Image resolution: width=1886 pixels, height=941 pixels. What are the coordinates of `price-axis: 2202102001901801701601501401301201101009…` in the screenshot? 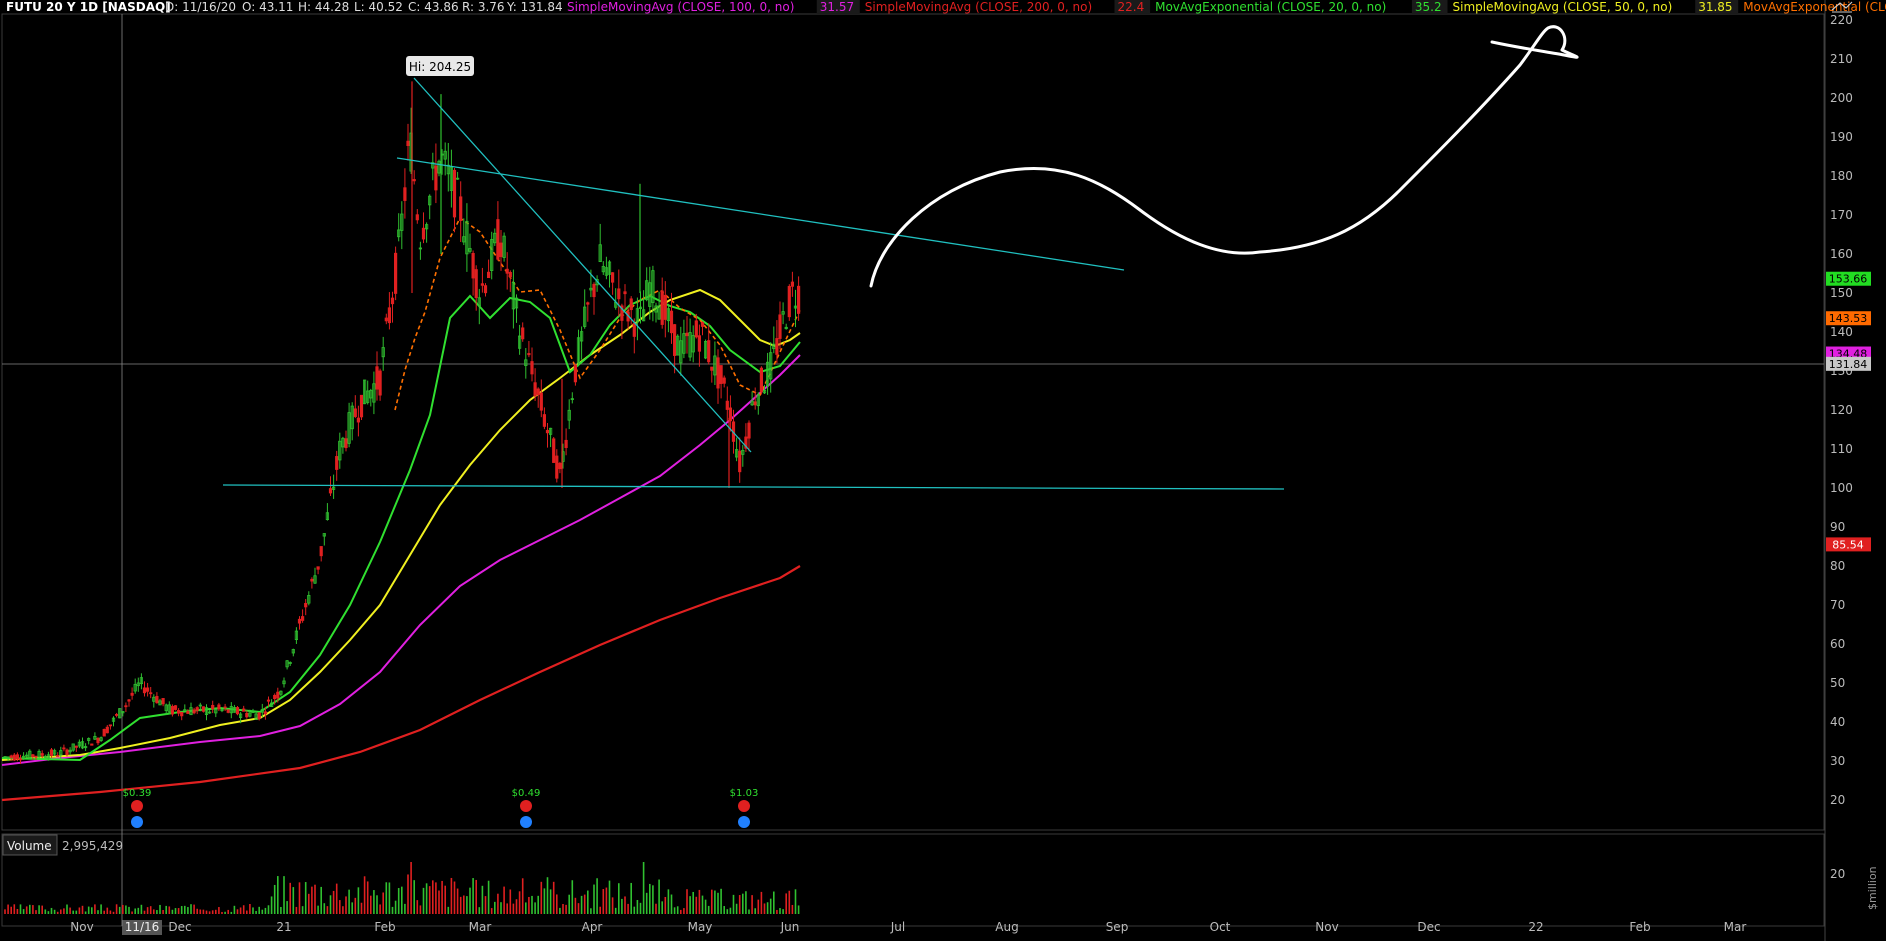 It's located at (1841, 410).